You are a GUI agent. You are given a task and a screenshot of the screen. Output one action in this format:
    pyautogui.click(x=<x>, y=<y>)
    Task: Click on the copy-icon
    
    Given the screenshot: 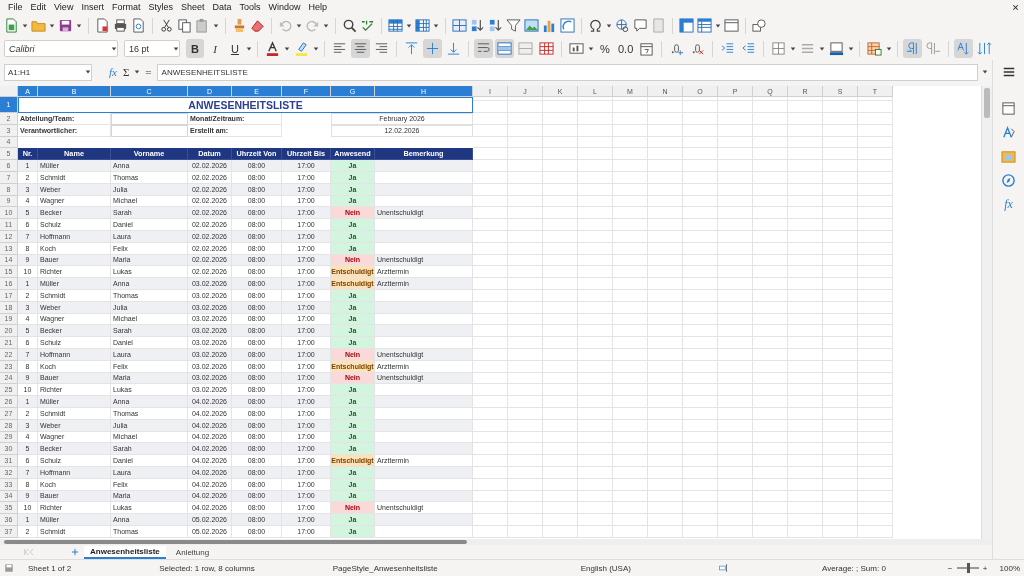 What is the action you would take?
    pyautogui.click(x=184, y=25)
    